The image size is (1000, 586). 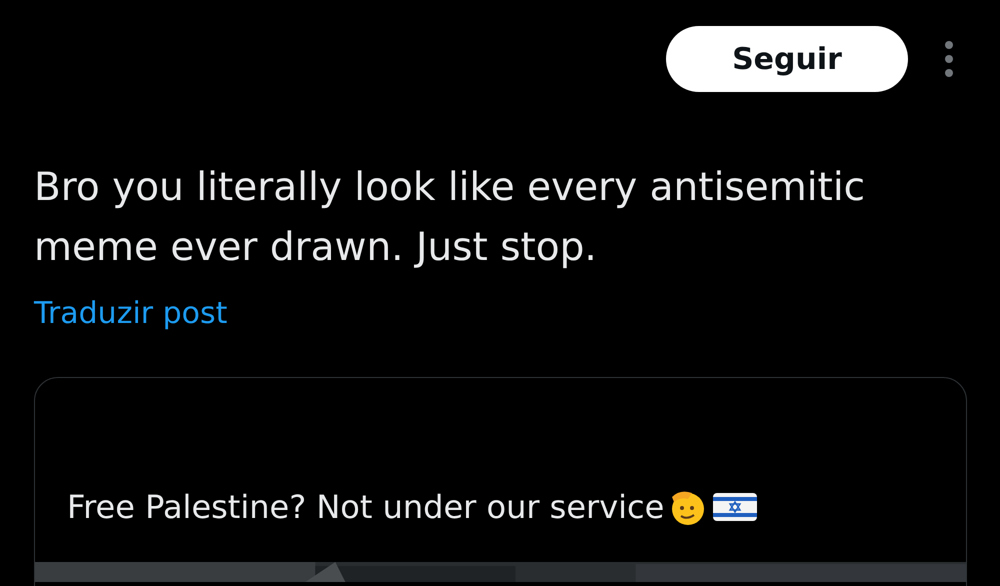 What do you see at coordinates (787, 59) in the screenshot?
I see `follow-button: Seguir` at bounding box center [787, 59].